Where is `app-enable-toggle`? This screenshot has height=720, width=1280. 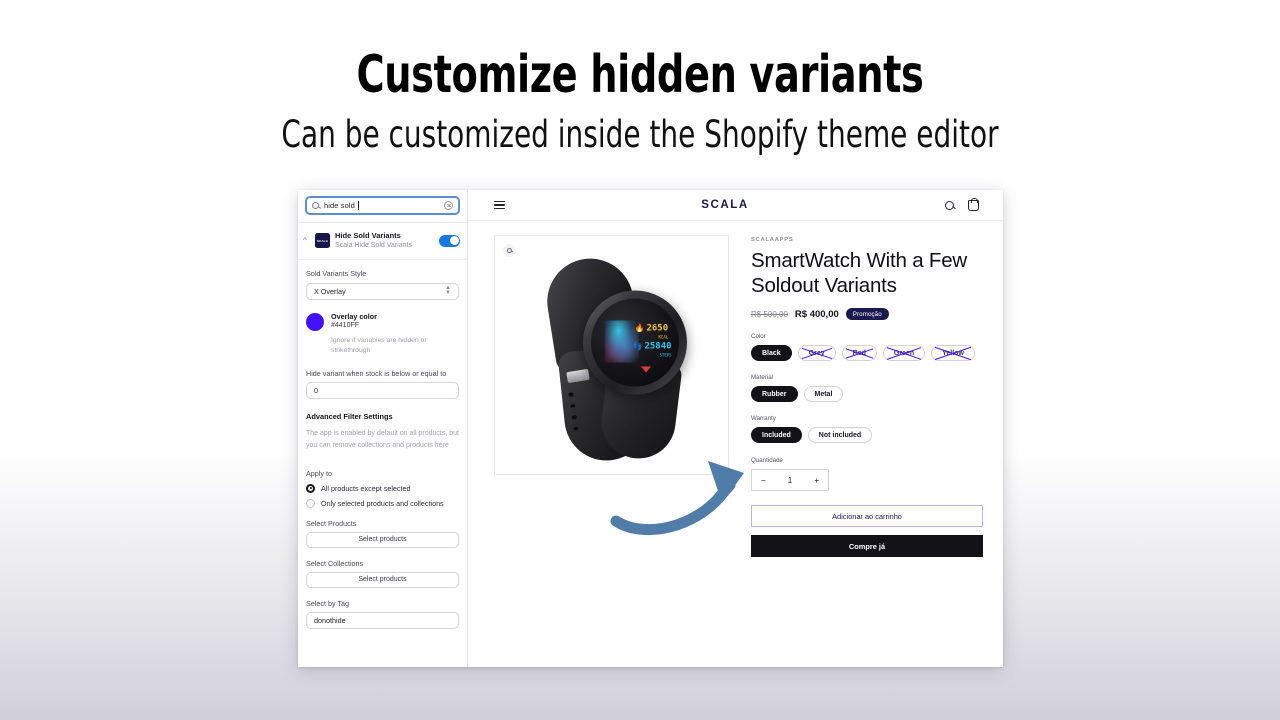
app-enable-toggle is located at coordinates (449, 240).